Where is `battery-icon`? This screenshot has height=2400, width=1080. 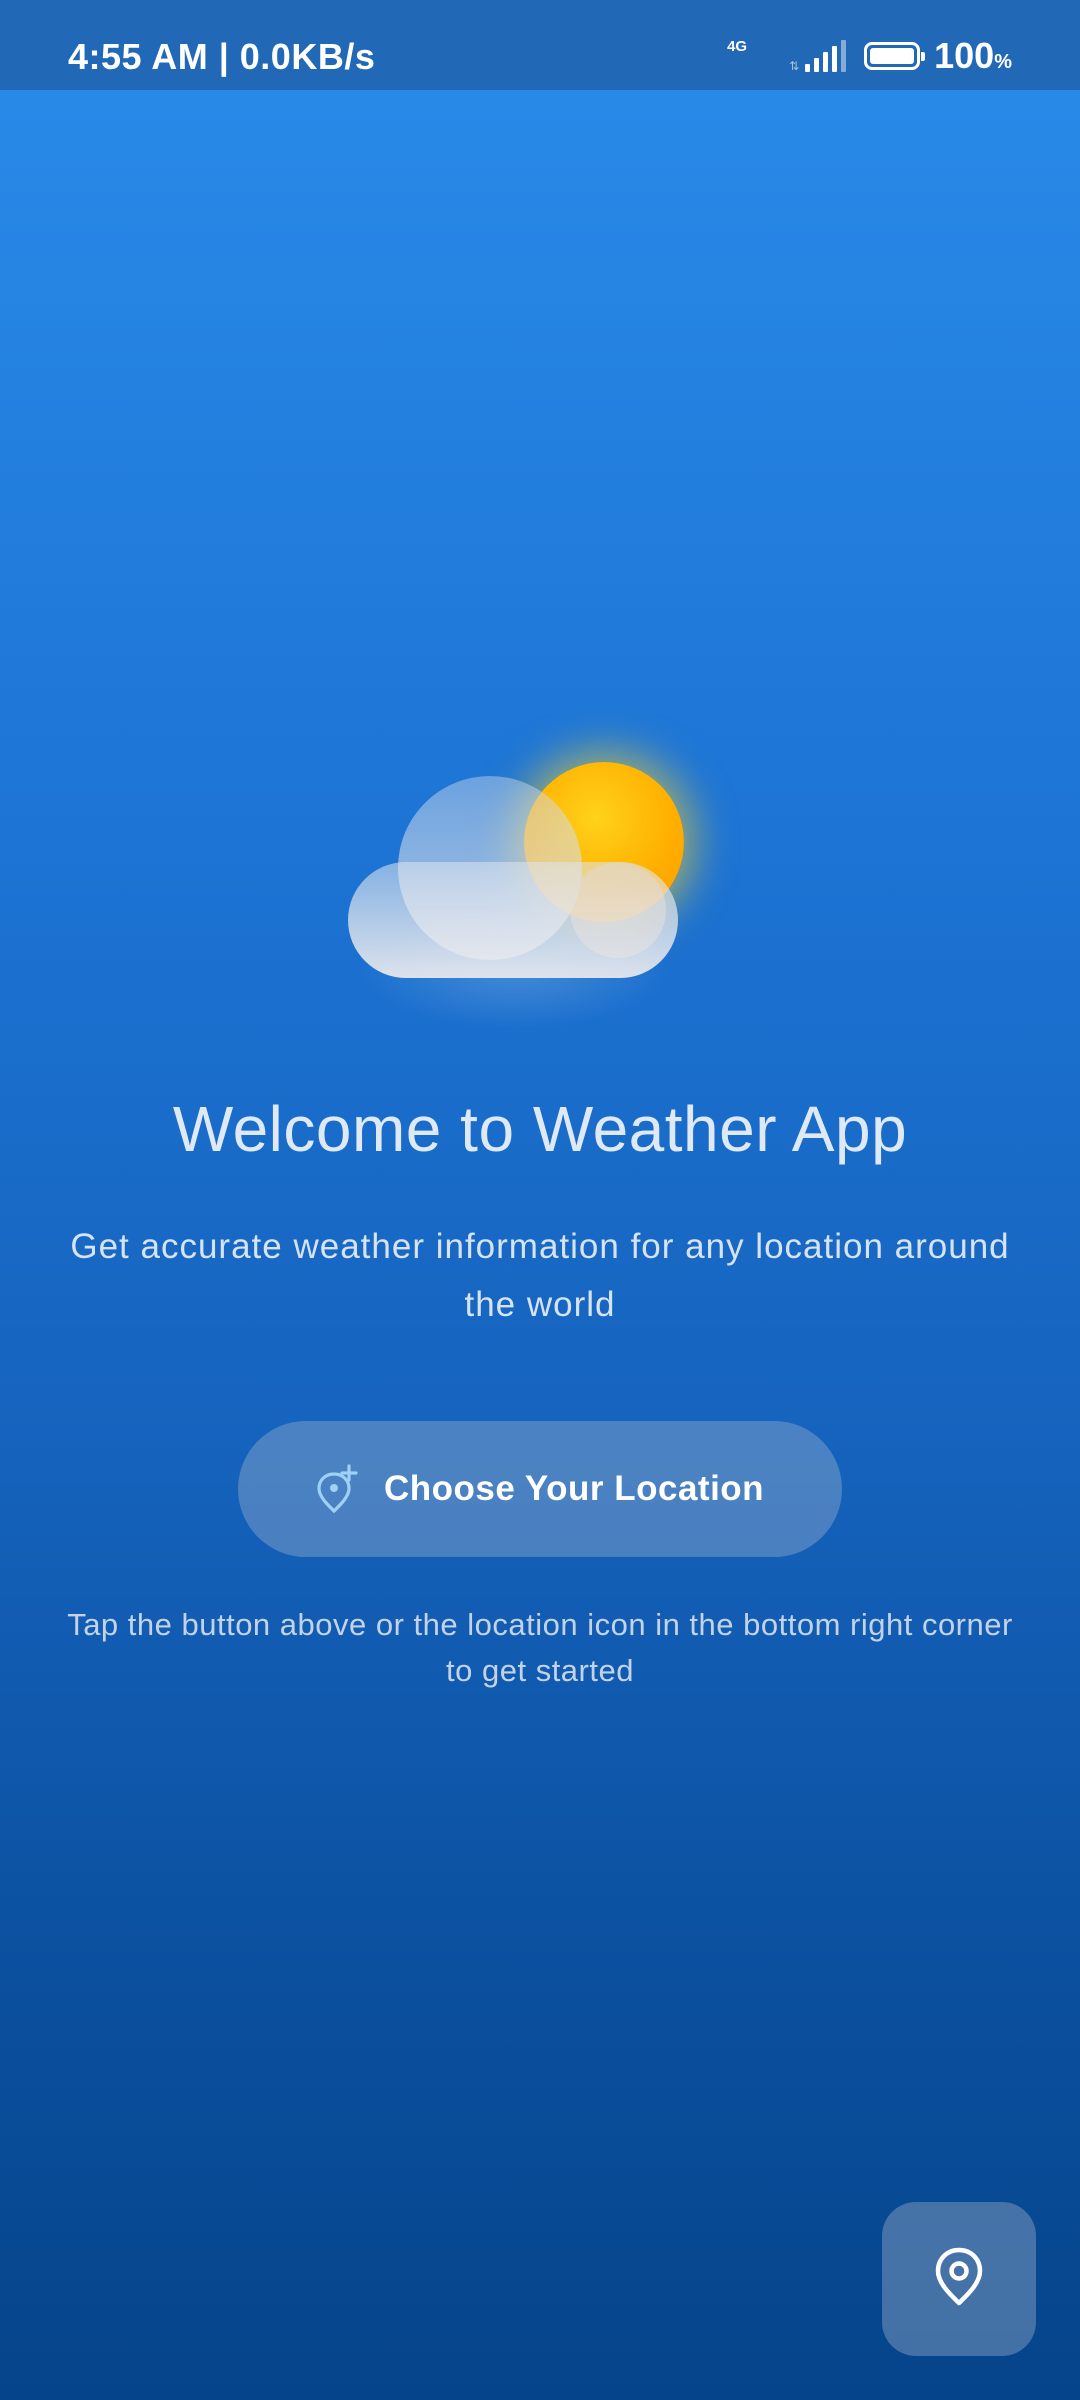 battery-icon is located at coordinates (895, 56).